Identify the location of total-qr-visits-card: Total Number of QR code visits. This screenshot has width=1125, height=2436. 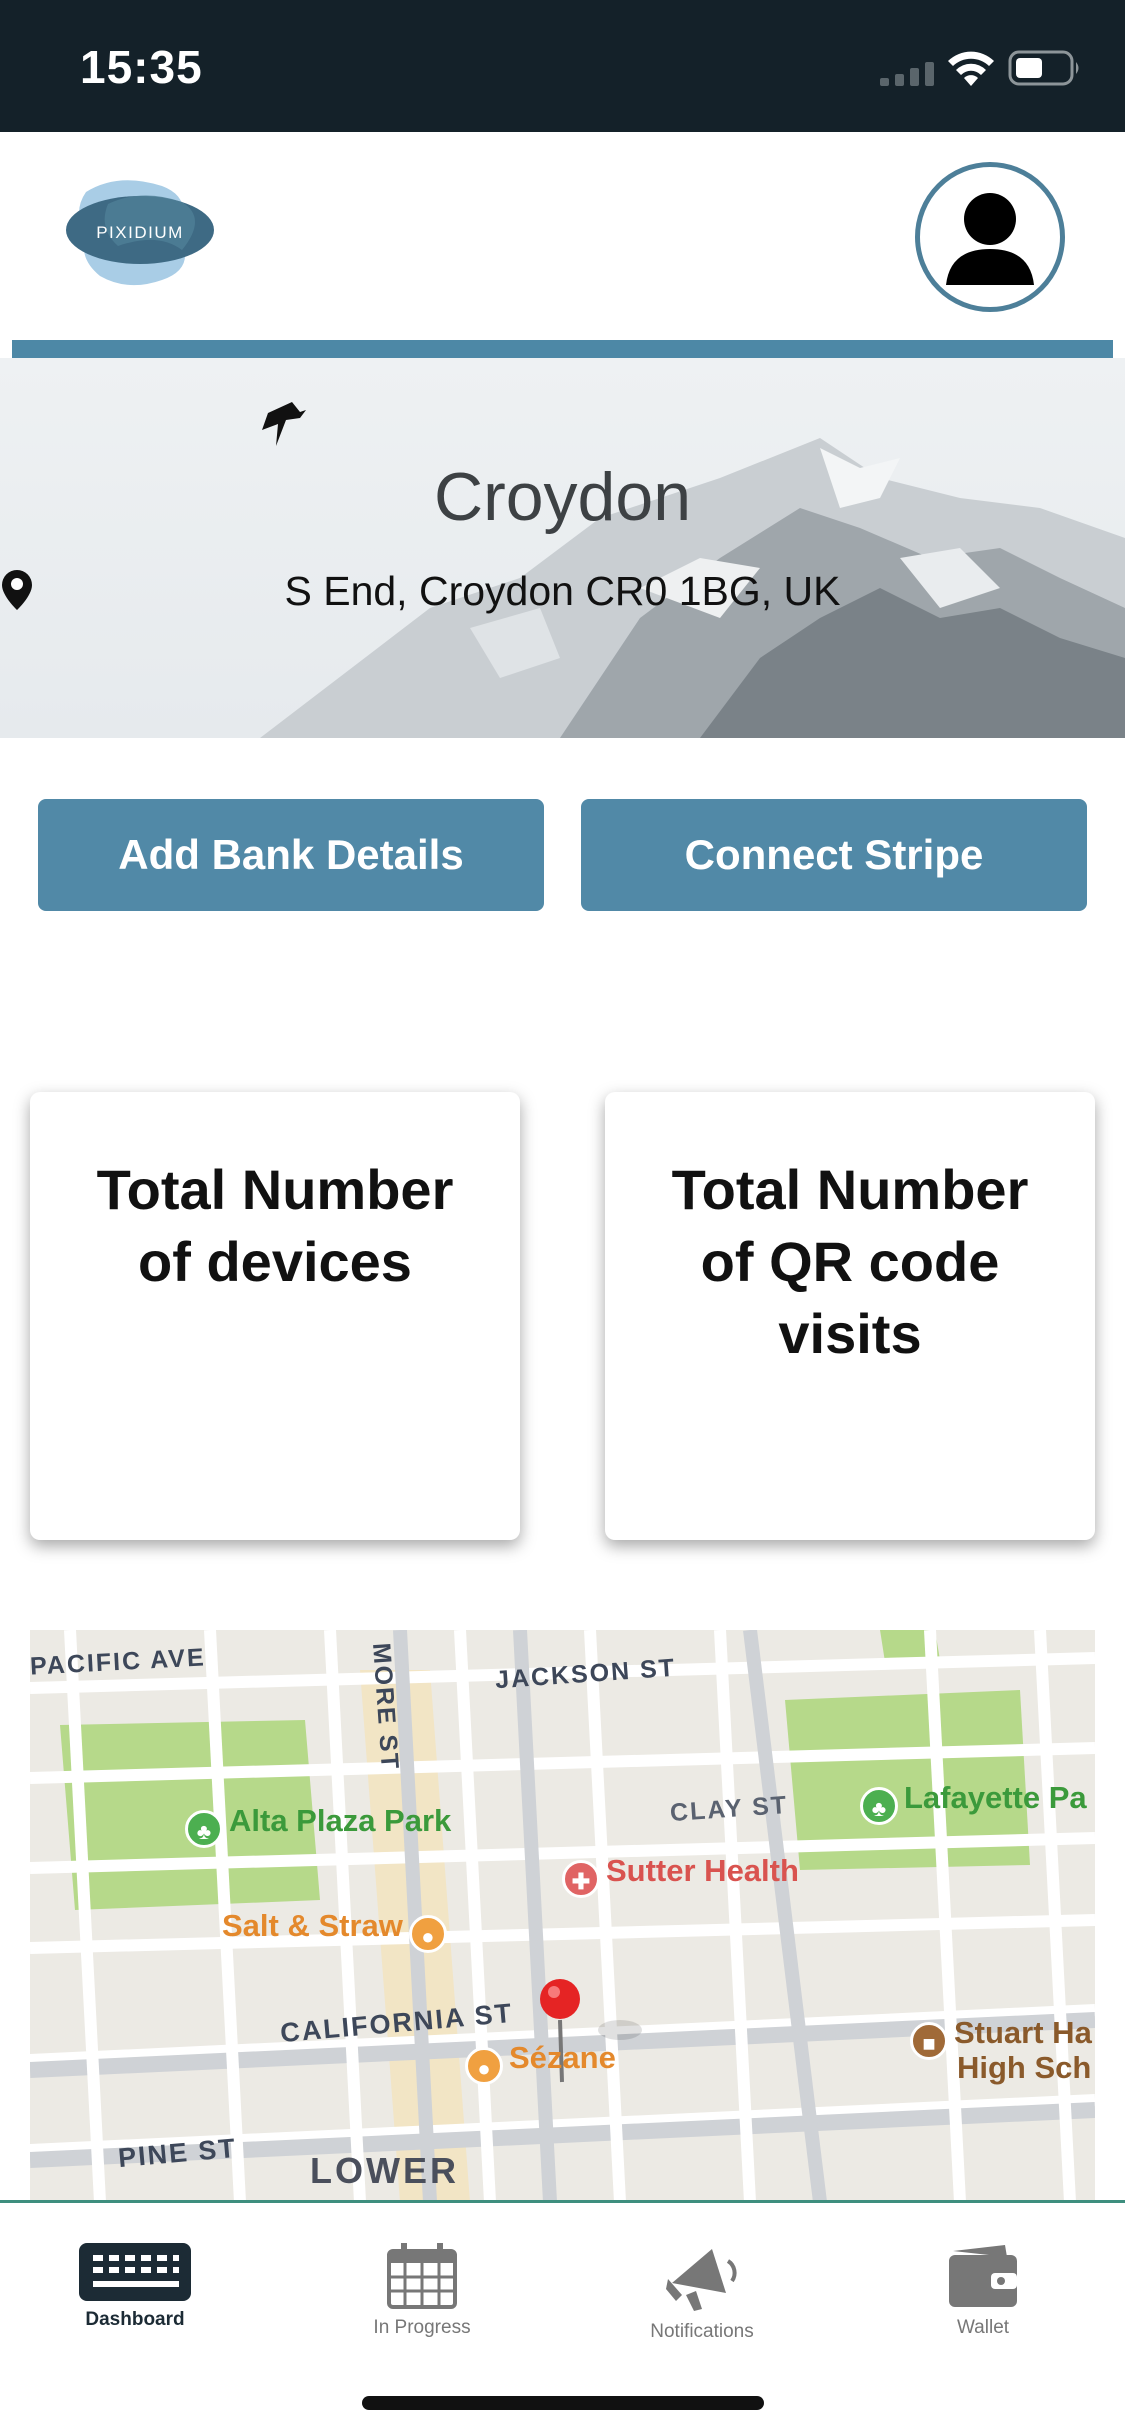
(850, 1316).